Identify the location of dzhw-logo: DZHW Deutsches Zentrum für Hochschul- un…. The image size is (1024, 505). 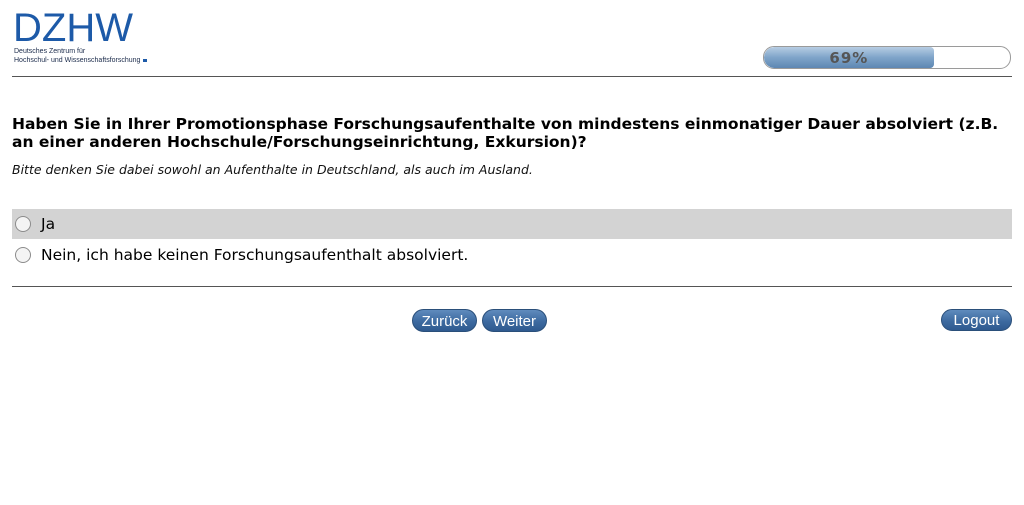
(83, 38).